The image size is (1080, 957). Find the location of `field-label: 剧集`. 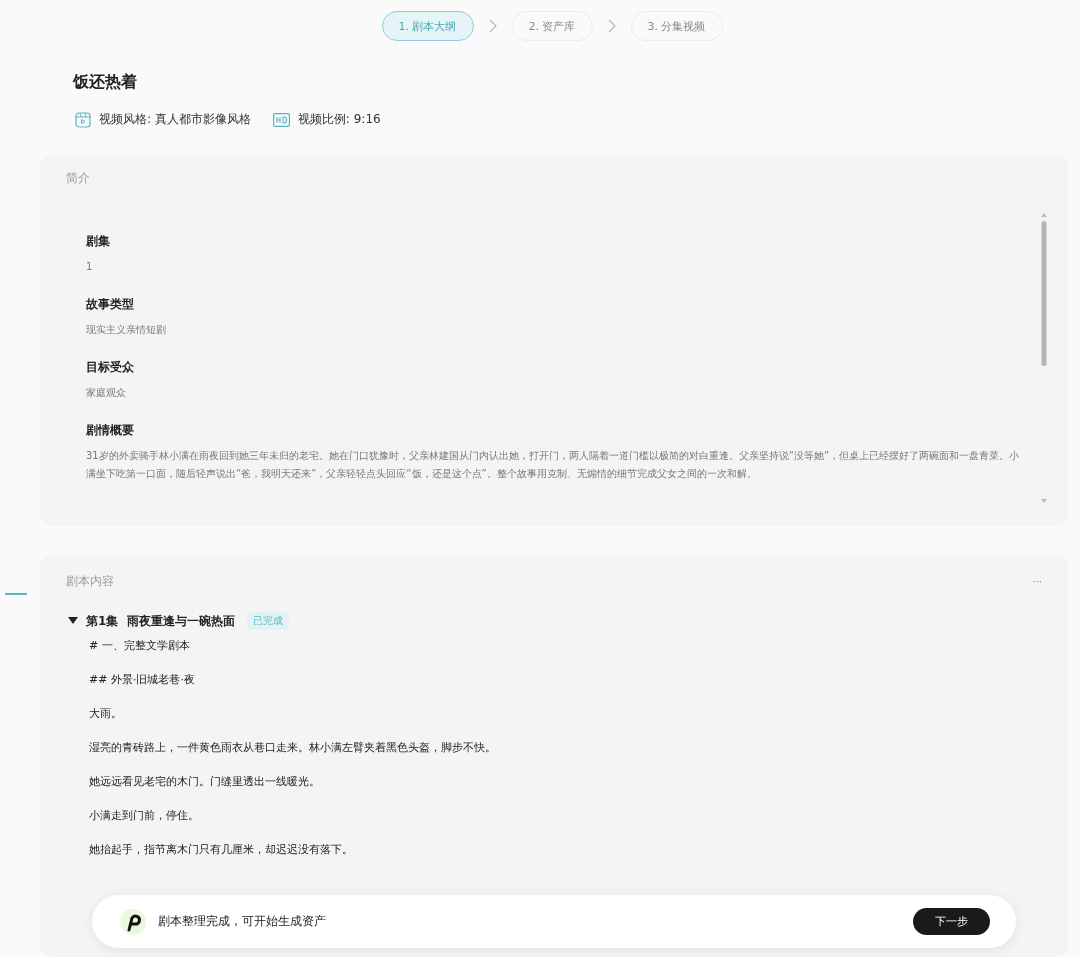

field-label: 剧集 is located at coordinates (98, 241).